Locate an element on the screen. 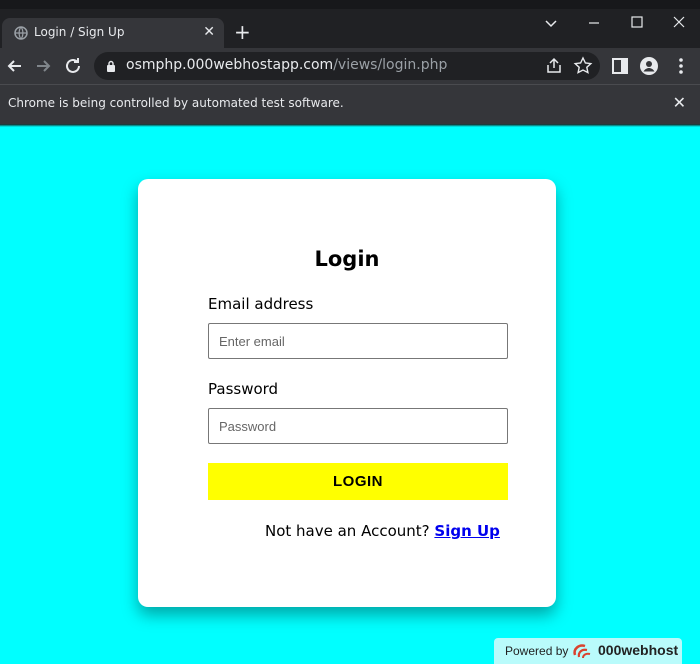  address-bar: osmphp.000webhostapp.com/views/login.php is located at coordinates (347, 66).